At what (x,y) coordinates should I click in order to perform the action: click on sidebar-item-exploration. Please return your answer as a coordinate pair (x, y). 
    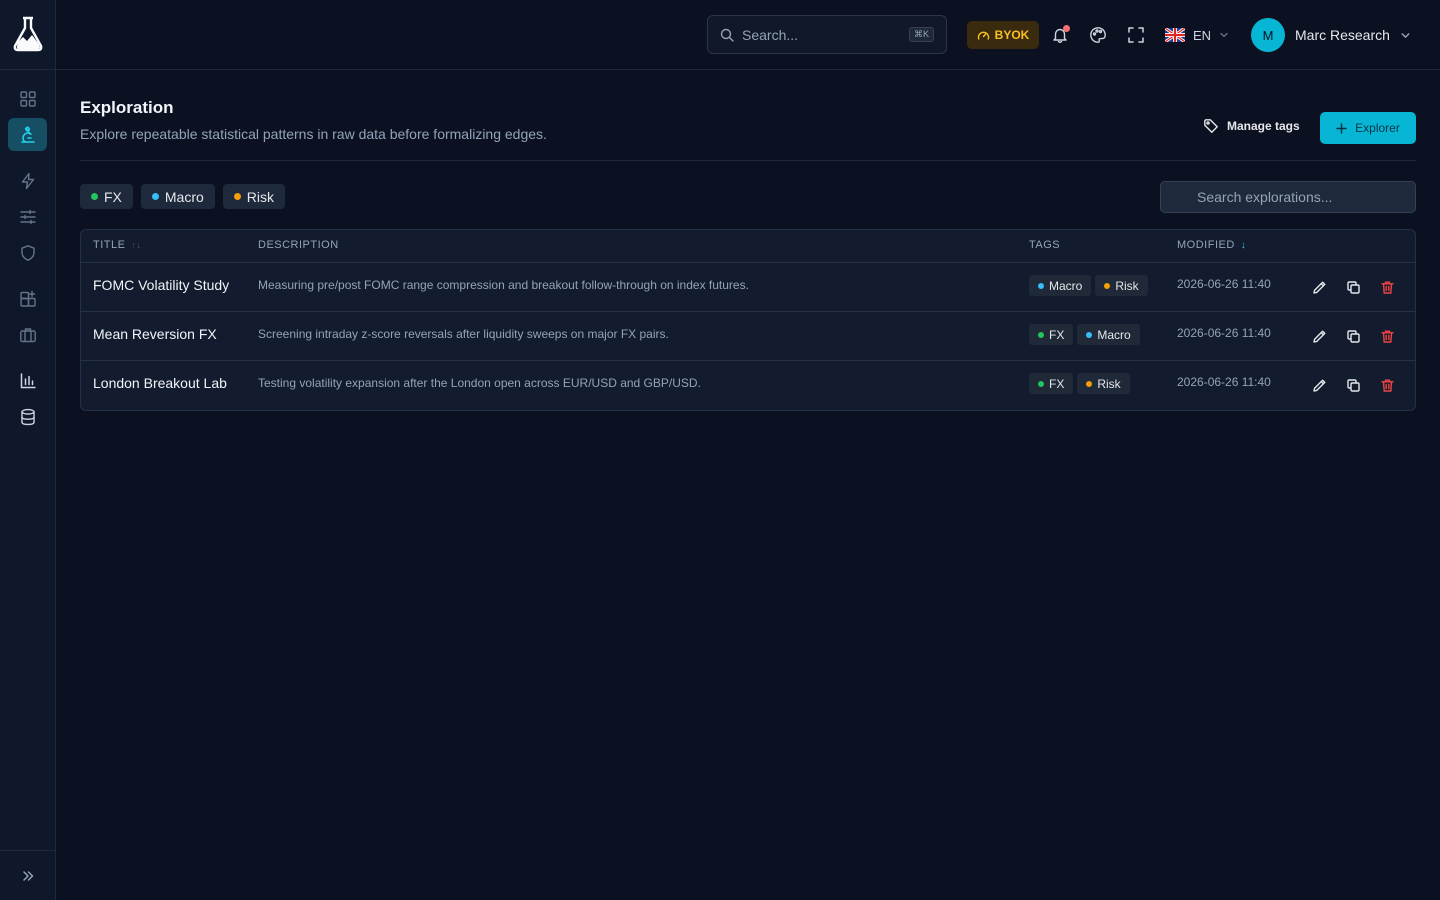
    Looking at the image, I should click on (27, 134).